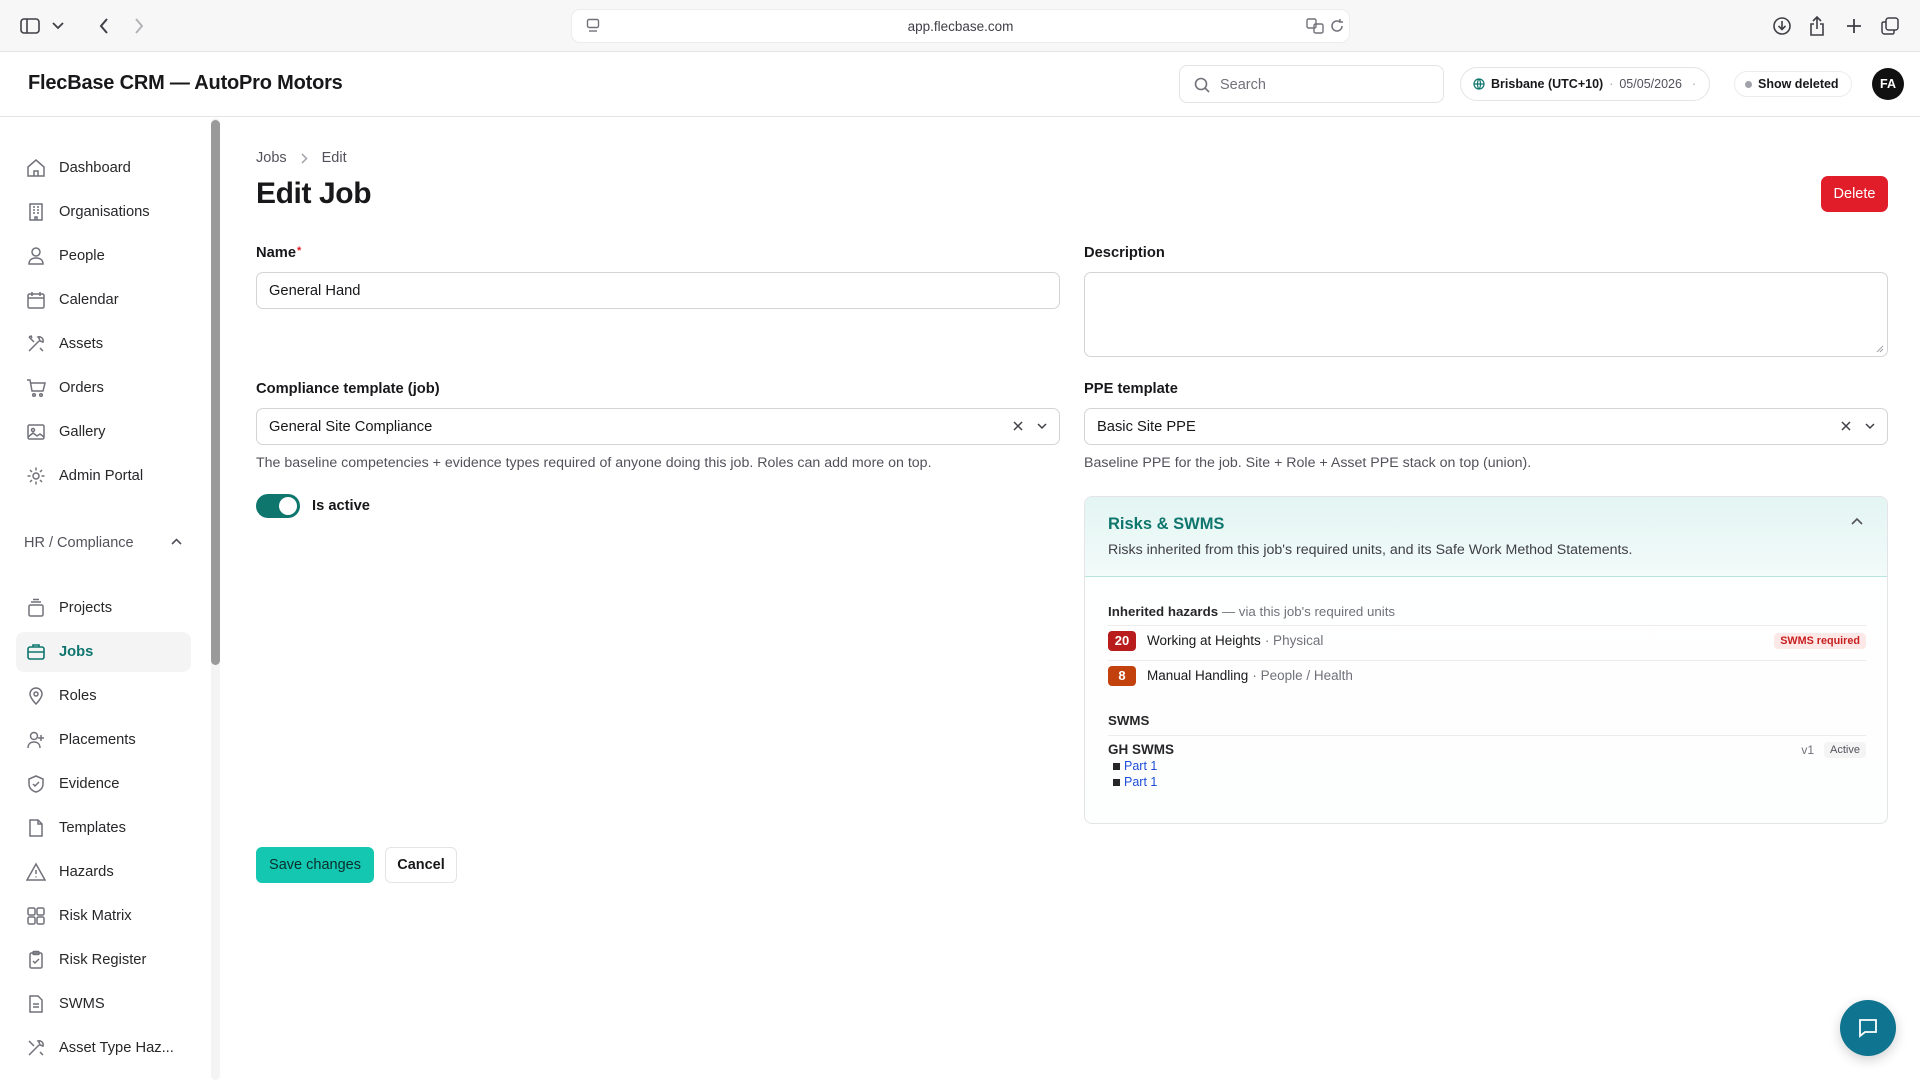 This screenshot has height=1080, width=1920. What do you see at coordinates (1116, 782) in the screenshot?
I see `checkbox-icon` at bounding box center [1116, 782].